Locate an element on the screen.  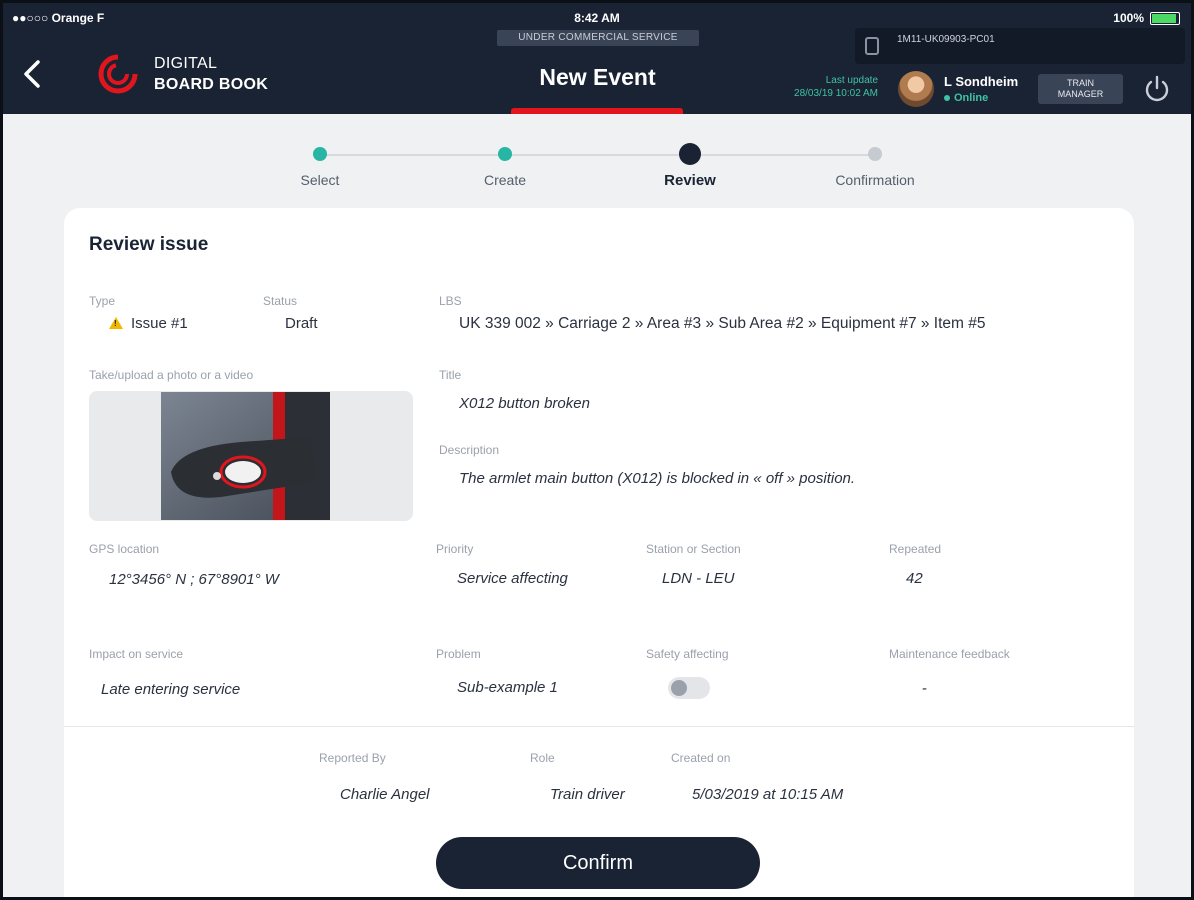
status-right: 100% is located at coordinates (1146, 18).